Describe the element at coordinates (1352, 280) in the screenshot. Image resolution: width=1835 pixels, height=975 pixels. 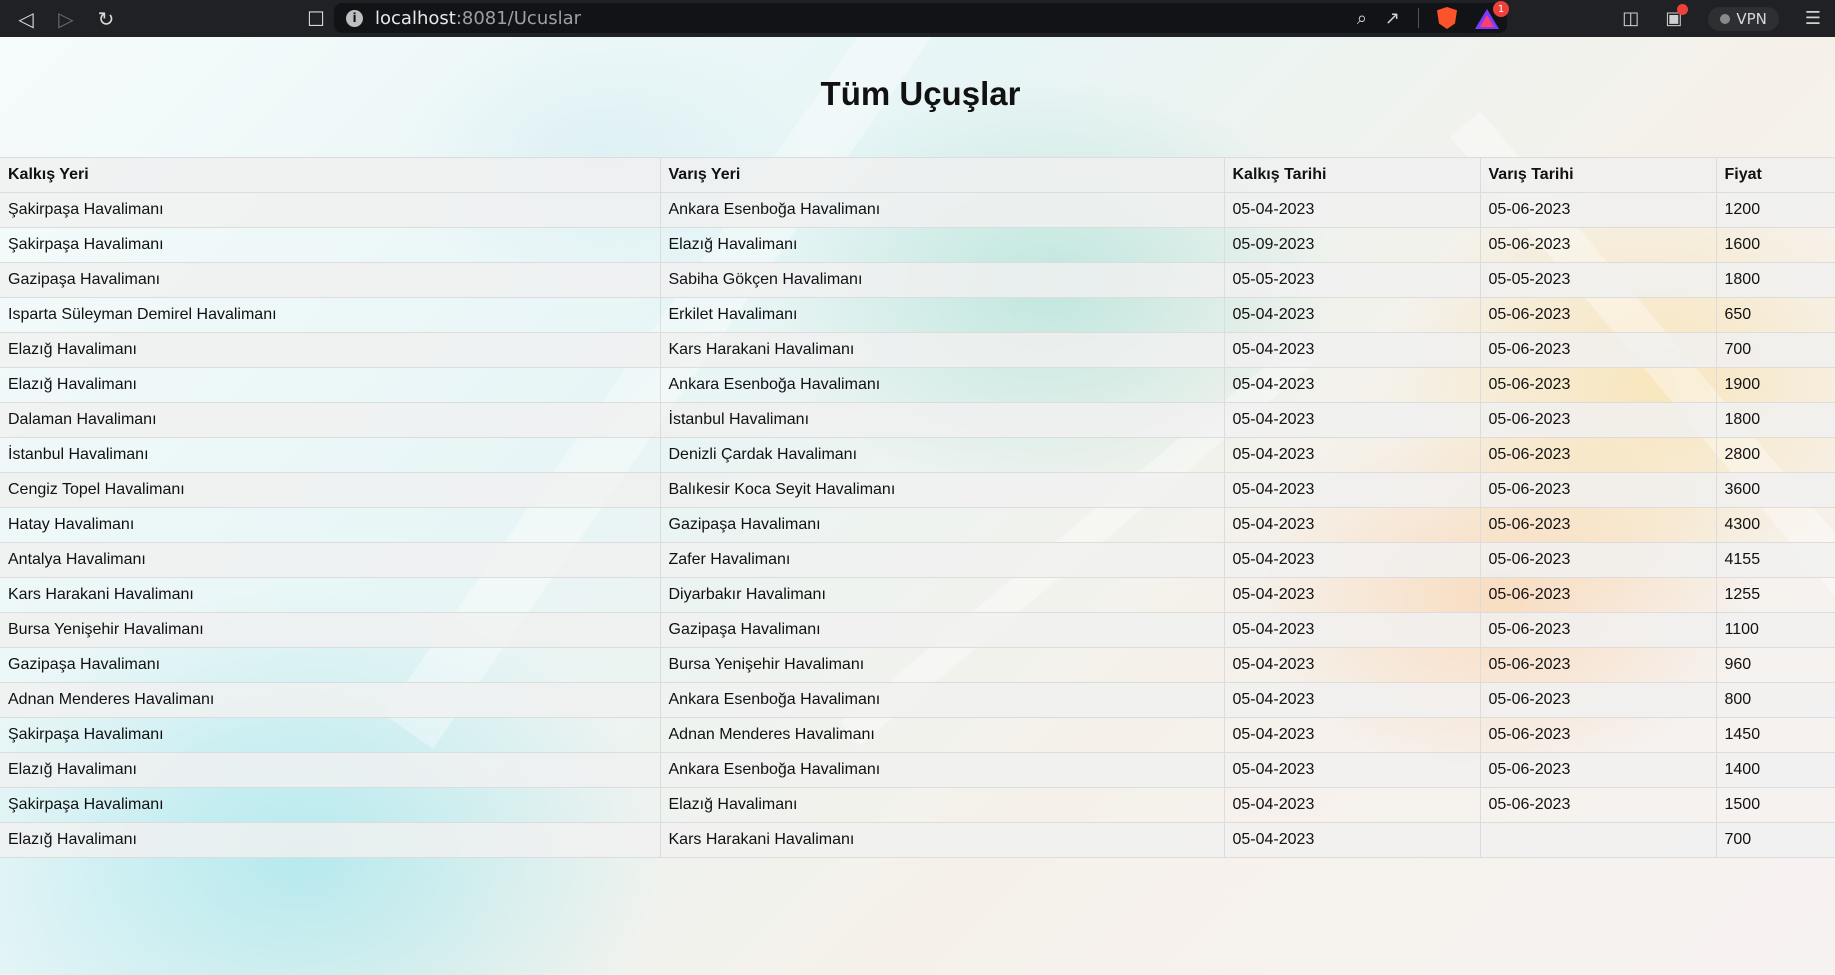
I see `cell-departure-date: 05-05-2023` at that location.